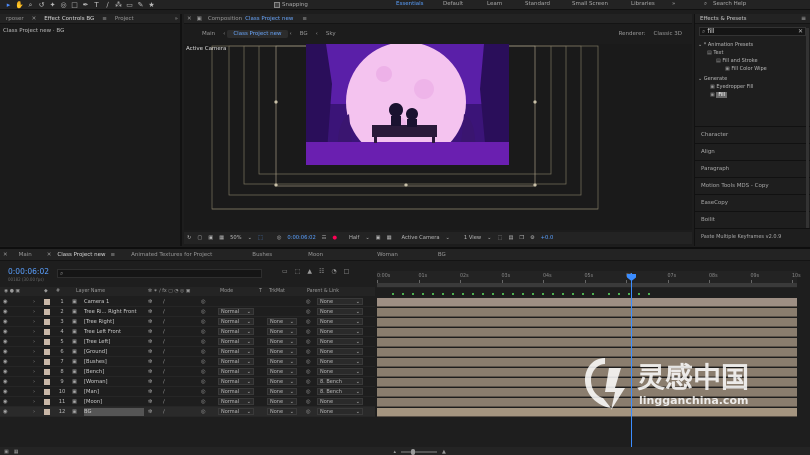 The height and width of the screenshot is (455, 810). I want to click on transparency-grid-icon: ▦, so click(389, 238).